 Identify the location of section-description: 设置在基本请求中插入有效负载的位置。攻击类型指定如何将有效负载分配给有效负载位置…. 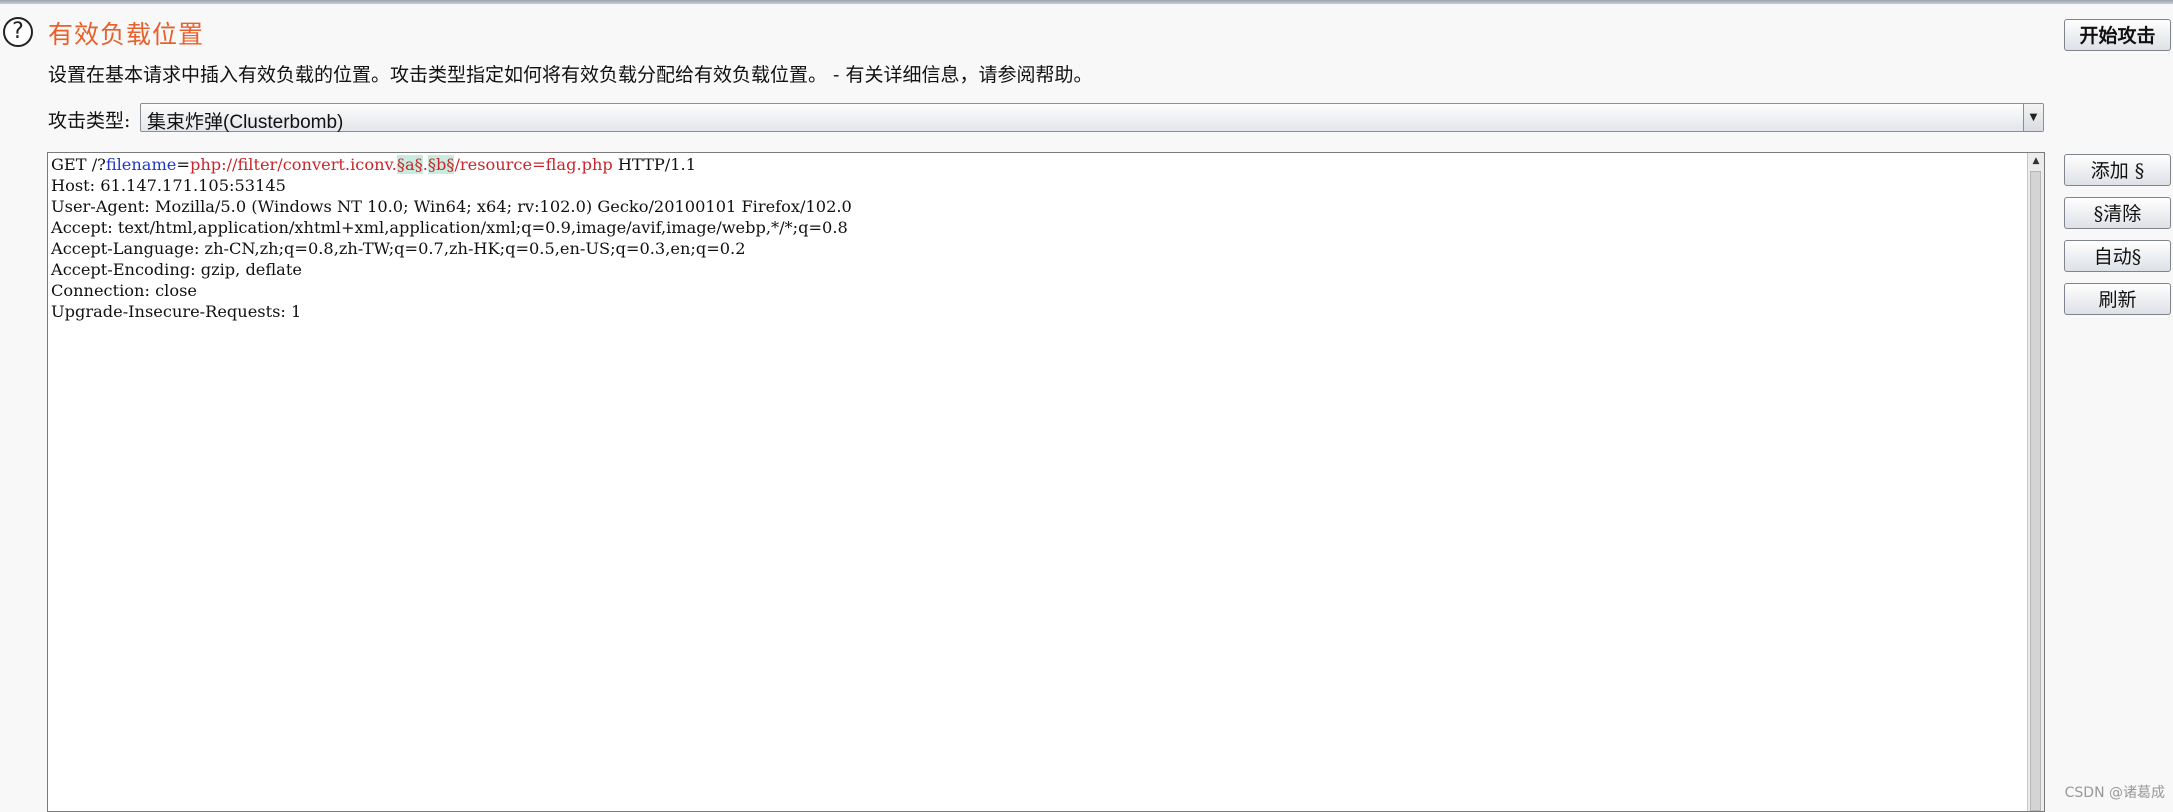
(570, 75).